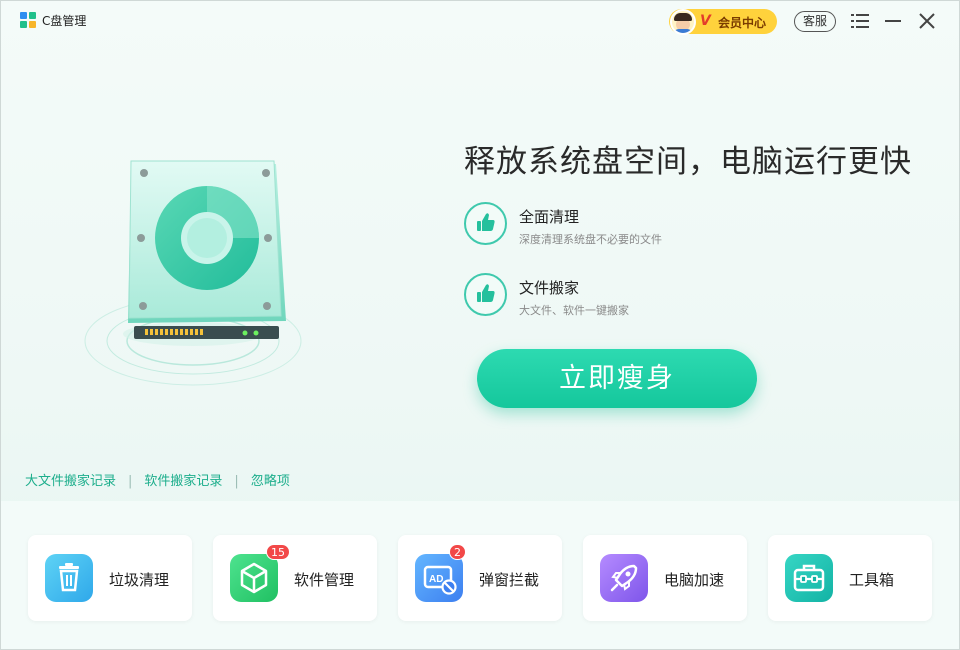 The height and width of the screenshot is (650, 960). Describe the element at coordinates (436, 579) in the screenshot. I see `svg-text: AD` at that location.